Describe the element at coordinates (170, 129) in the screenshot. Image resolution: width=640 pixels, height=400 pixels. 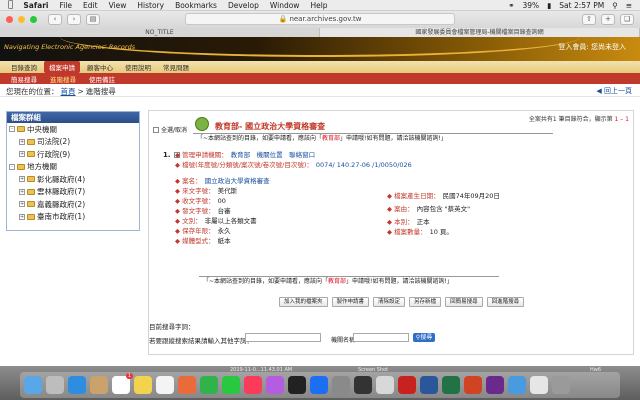
I see `select-all: 全選/取消` at that location.